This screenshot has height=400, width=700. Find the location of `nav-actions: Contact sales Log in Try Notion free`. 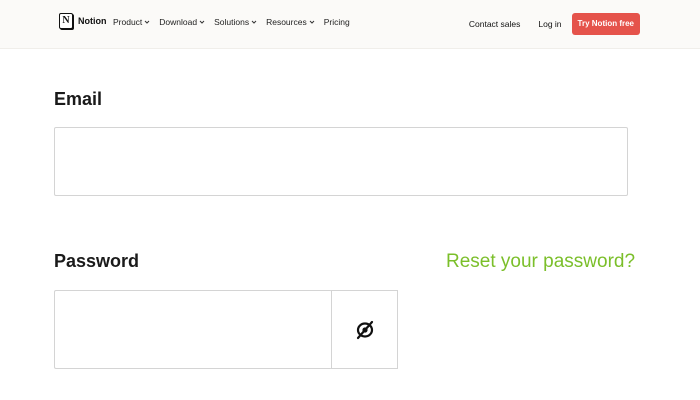

nav-actions: Contact sales Log in Try Notion free is located at coordinates (554, 24).